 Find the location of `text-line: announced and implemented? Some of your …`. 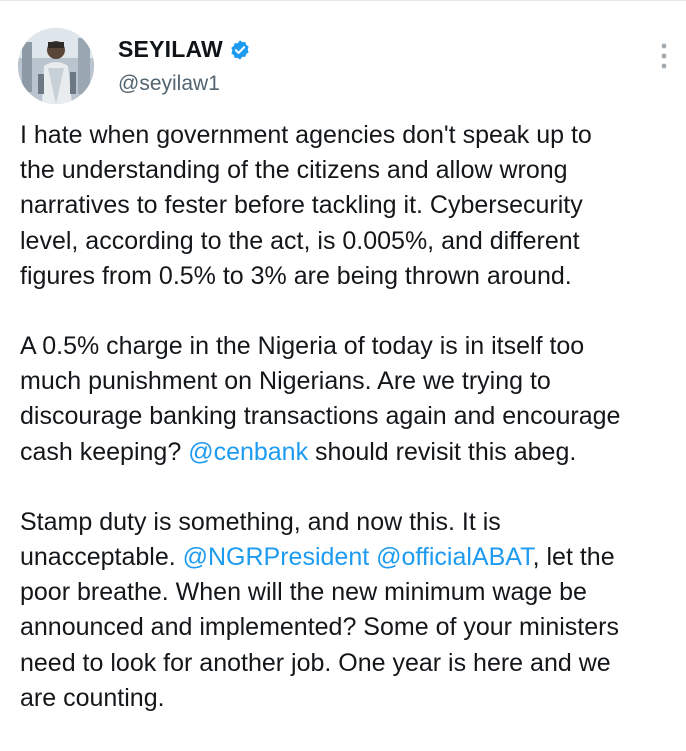

text-line: announced and implemented? Some of your … is located at coordinates (319, 627).